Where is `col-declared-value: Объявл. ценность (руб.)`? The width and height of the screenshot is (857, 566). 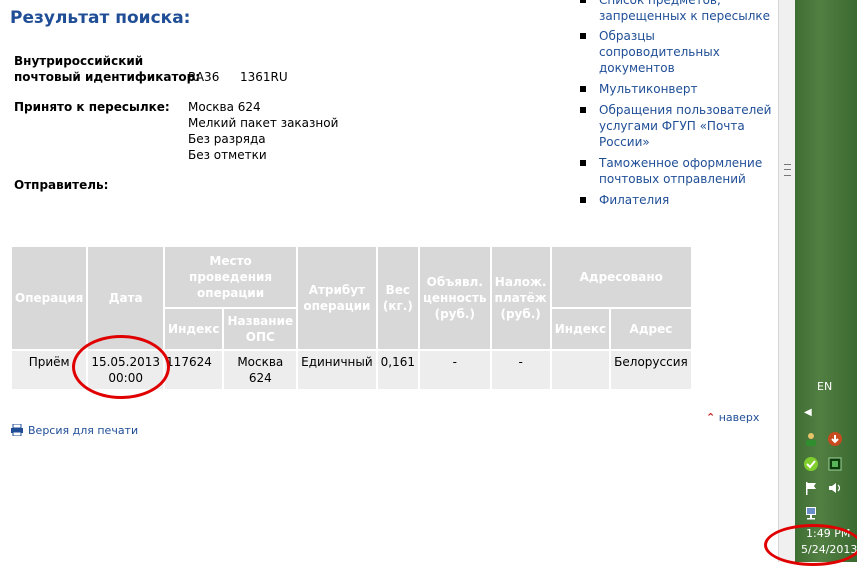 col-declared-value: Объявл. ценность (руб.) is located at coordinates (455, 298).